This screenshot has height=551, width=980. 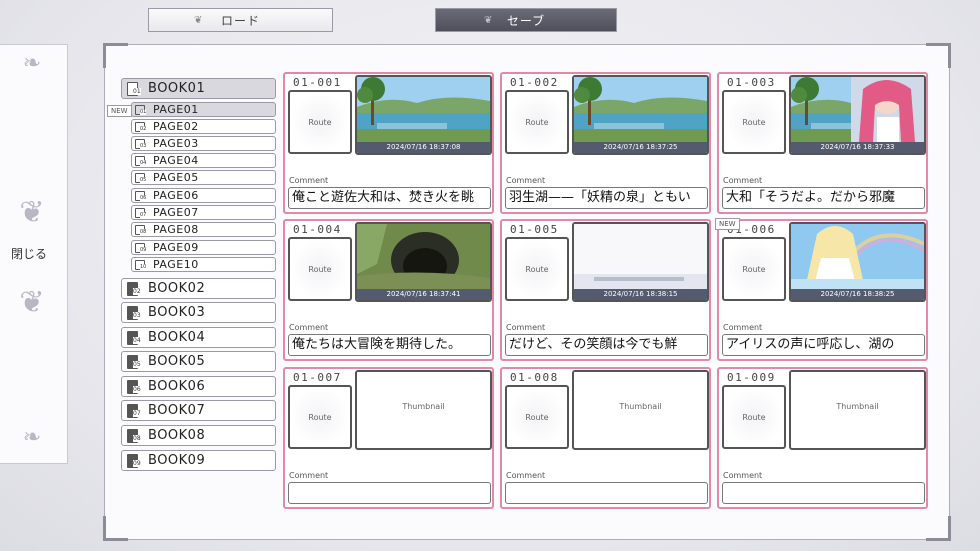 What do you see at coordinates (317, 229) in the screenshot?
I see `slot-number: 01-004` at bounding box center [317, 229].